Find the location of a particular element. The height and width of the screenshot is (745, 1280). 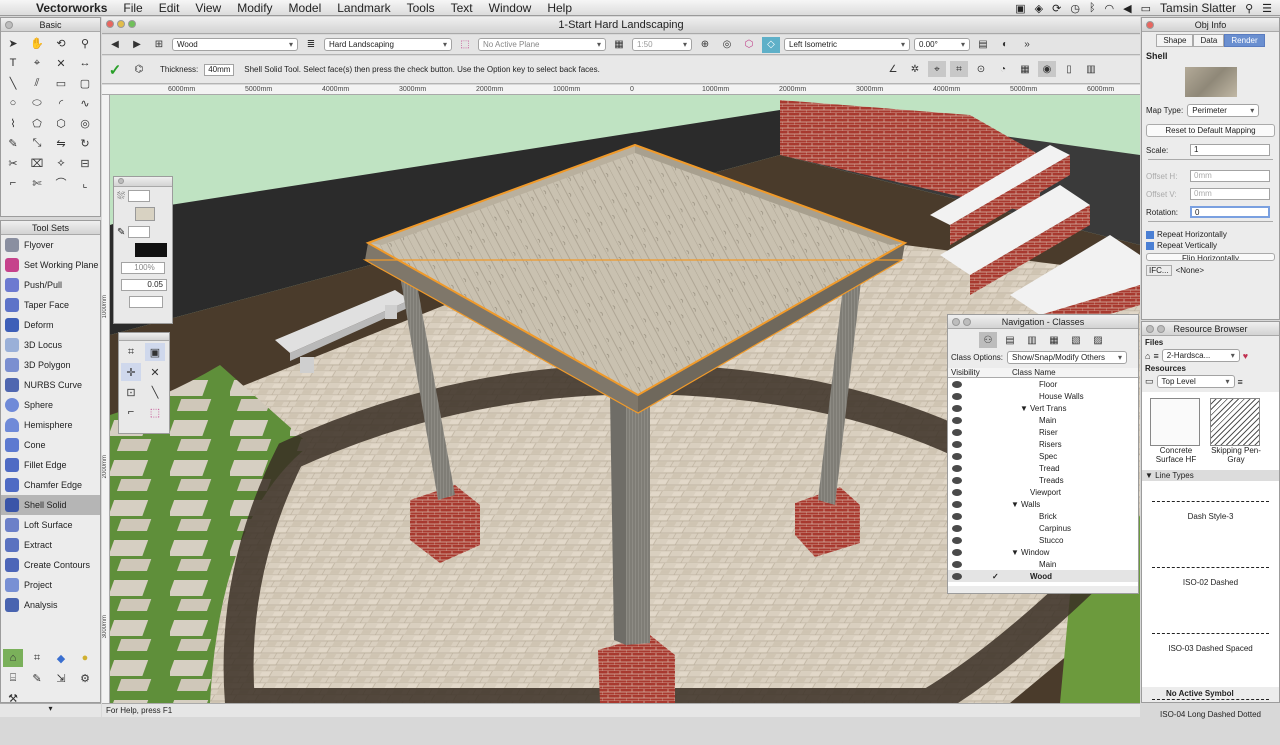

polyline-tool-icon: ⌇ is located at coordinates (13, 123).